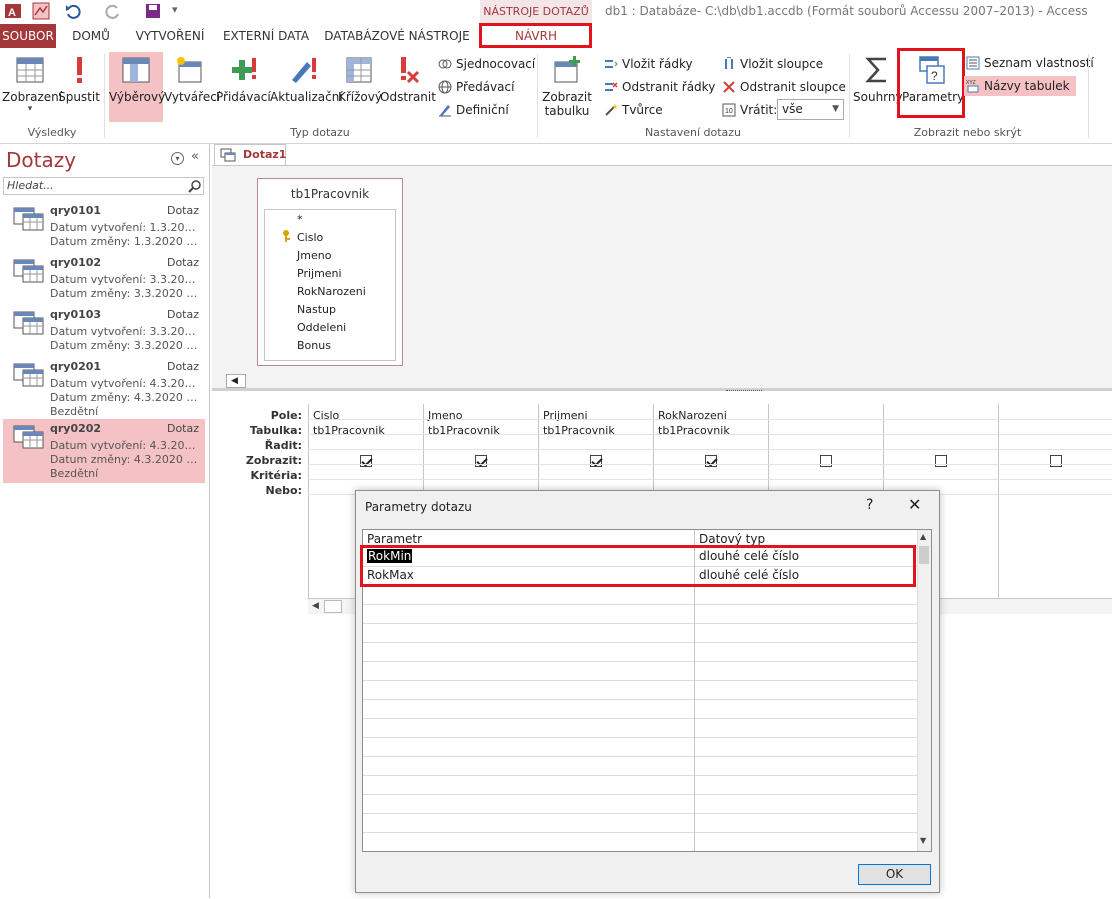 The height and width of the screenshot is (899, 1112). Describe the element at coordinates (175, 9) in the screenshot. I see `customize-toolbar-icon: ▾` at that location.